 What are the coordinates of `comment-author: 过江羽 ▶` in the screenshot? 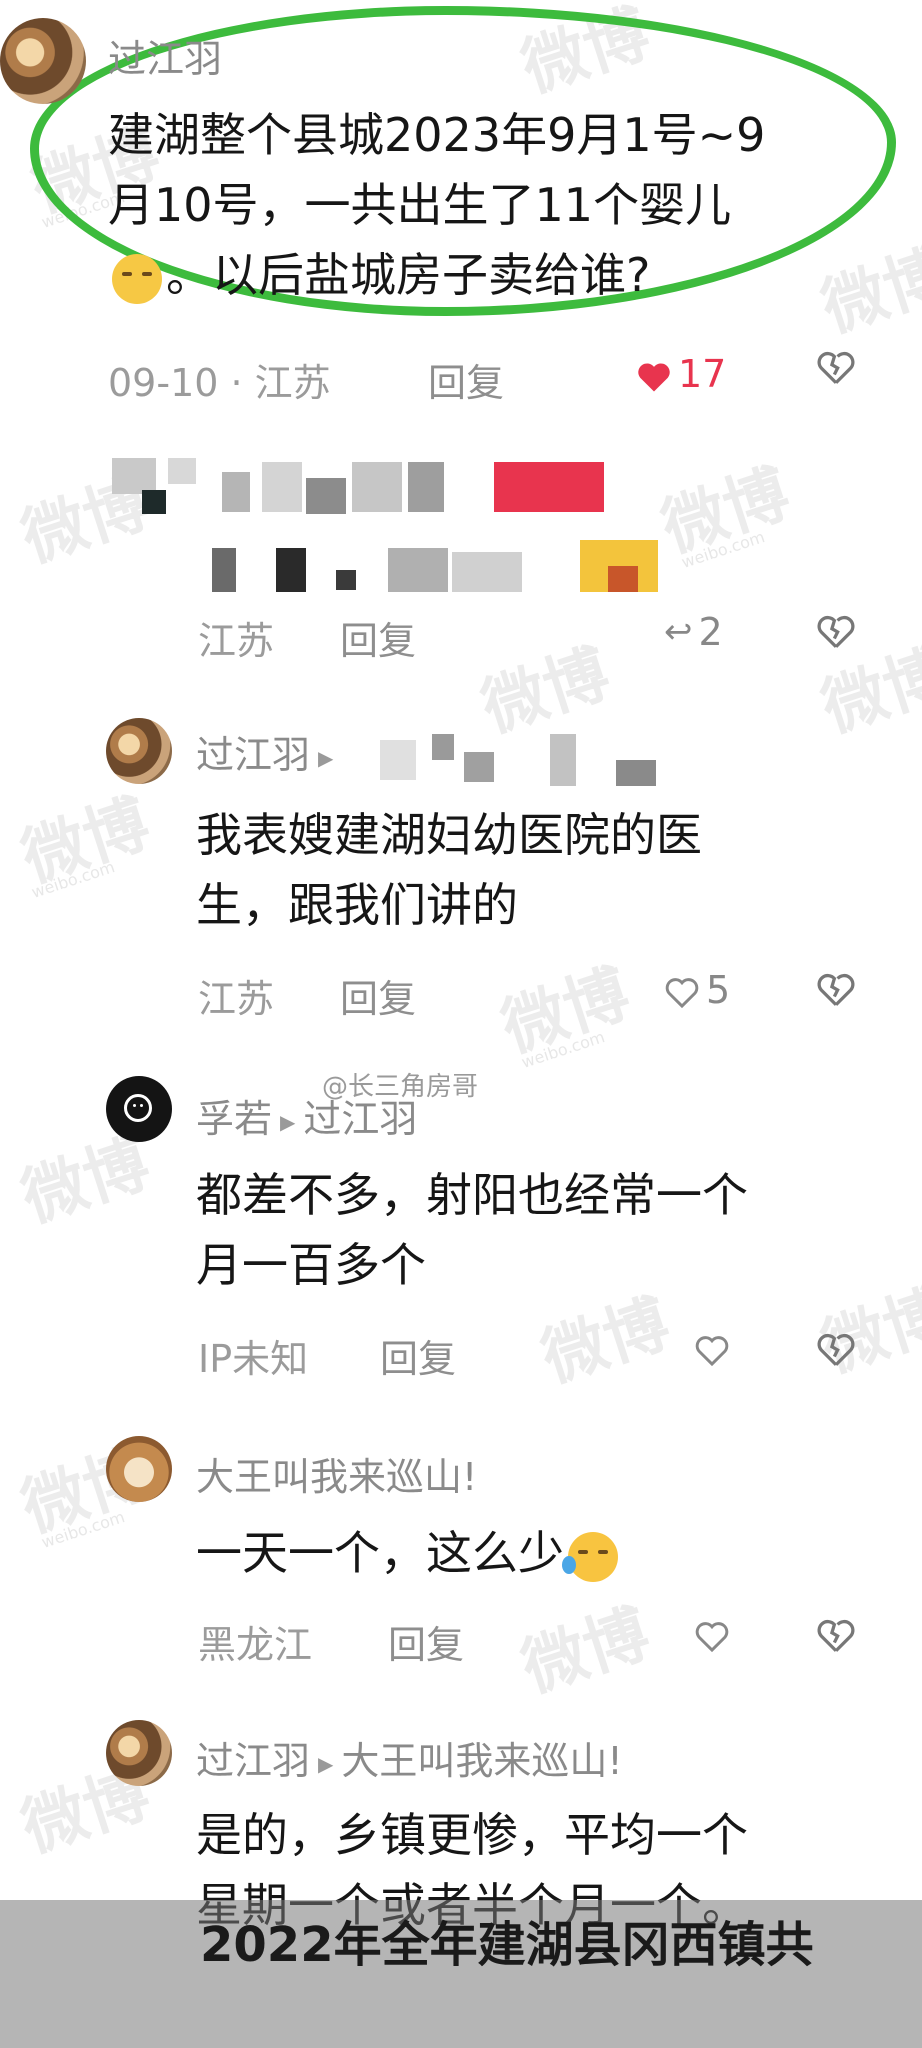 It's located at (268, 751).